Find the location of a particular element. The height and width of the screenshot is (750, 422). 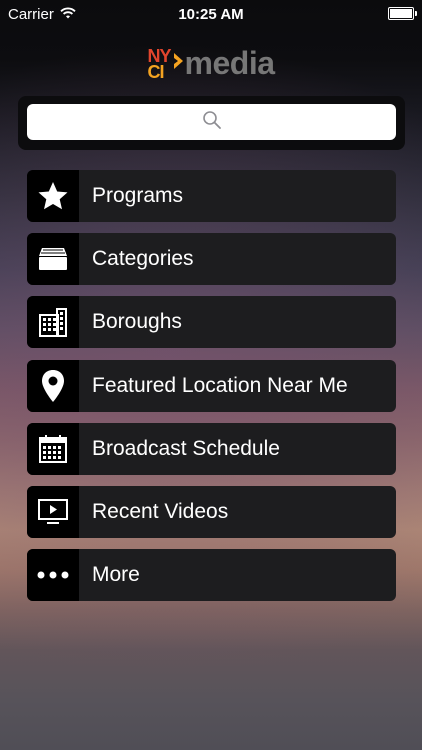

menu-item-categories: Categories is located at coordinates (211, 259).